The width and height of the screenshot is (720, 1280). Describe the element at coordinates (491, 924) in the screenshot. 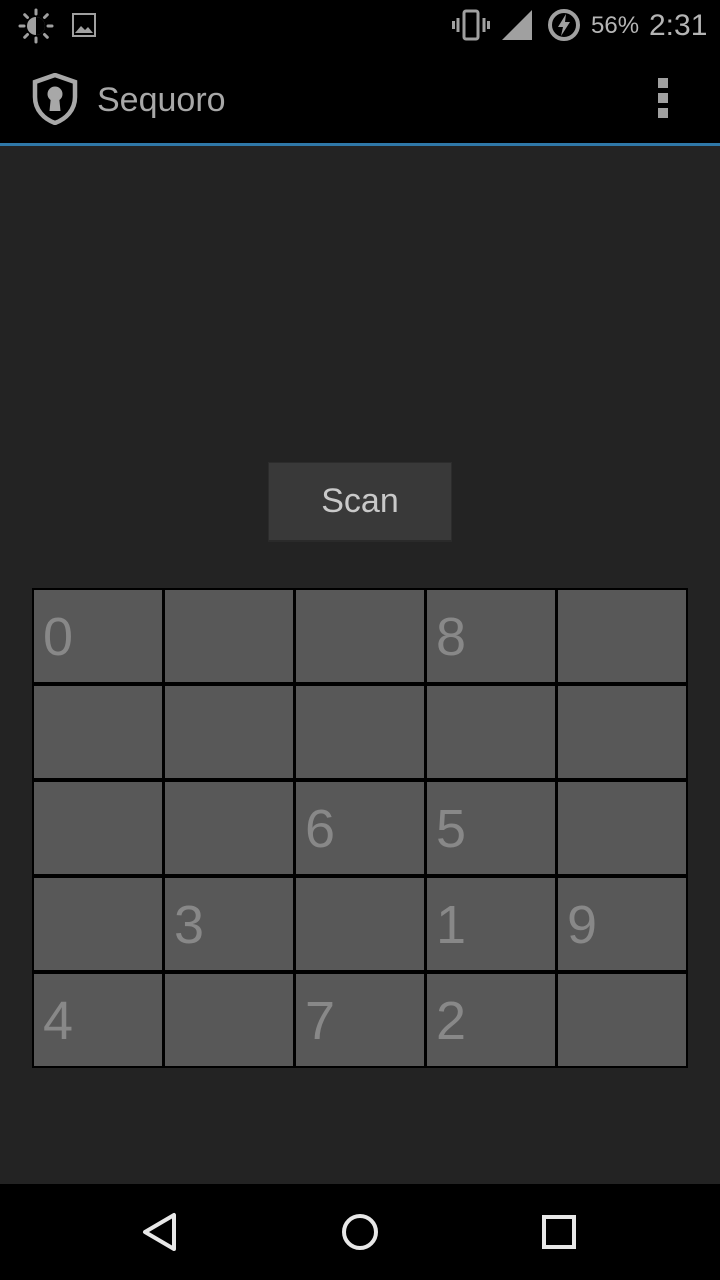

I see `grid-cell: 1` at that location.